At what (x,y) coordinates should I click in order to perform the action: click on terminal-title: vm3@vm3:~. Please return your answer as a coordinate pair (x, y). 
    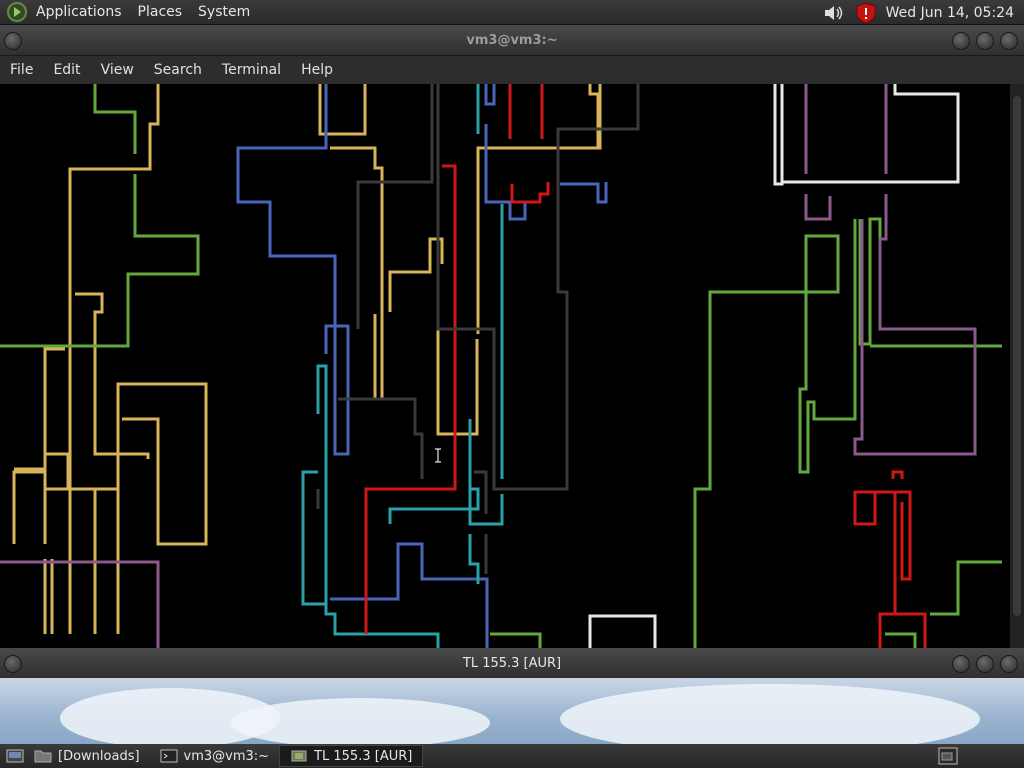
    Looking at the image, I should click on (512, 40).